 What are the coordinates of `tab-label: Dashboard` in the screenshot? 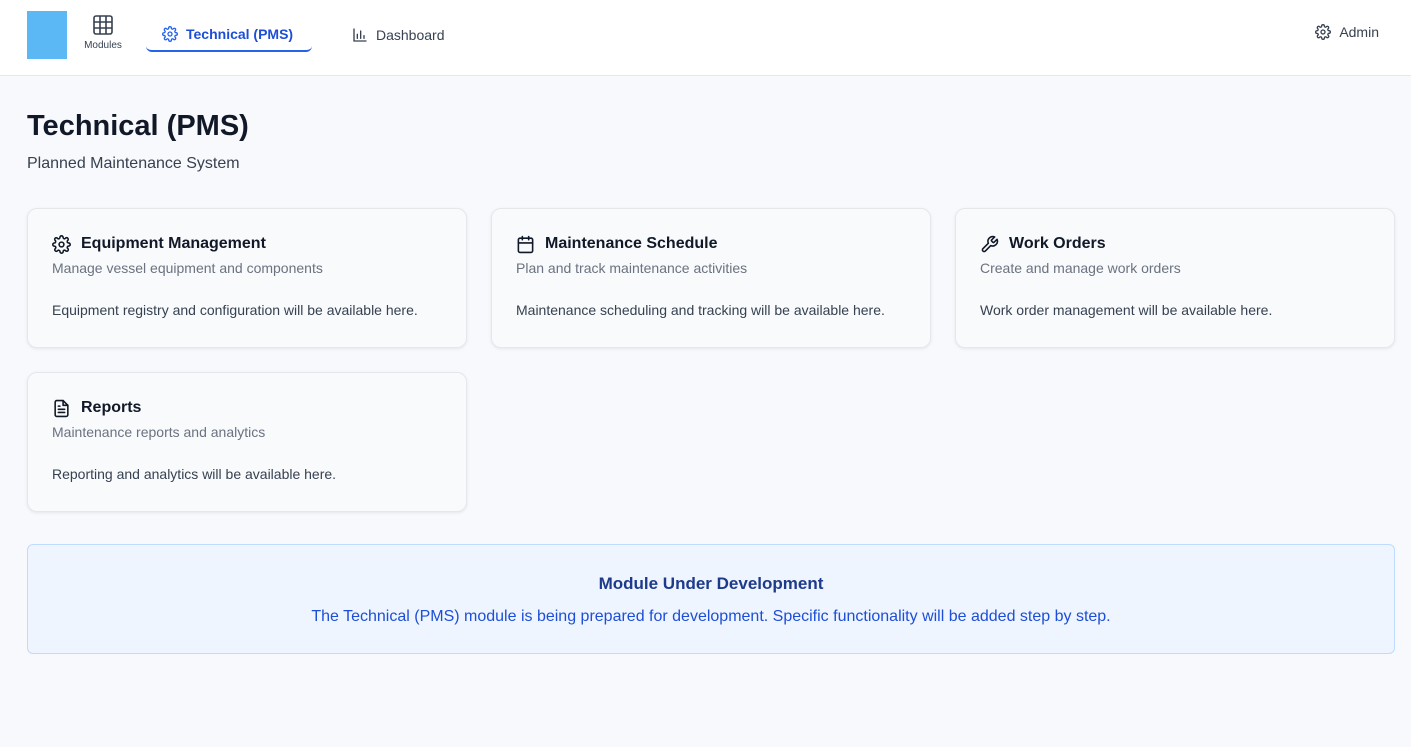 It's located at (410, 35).